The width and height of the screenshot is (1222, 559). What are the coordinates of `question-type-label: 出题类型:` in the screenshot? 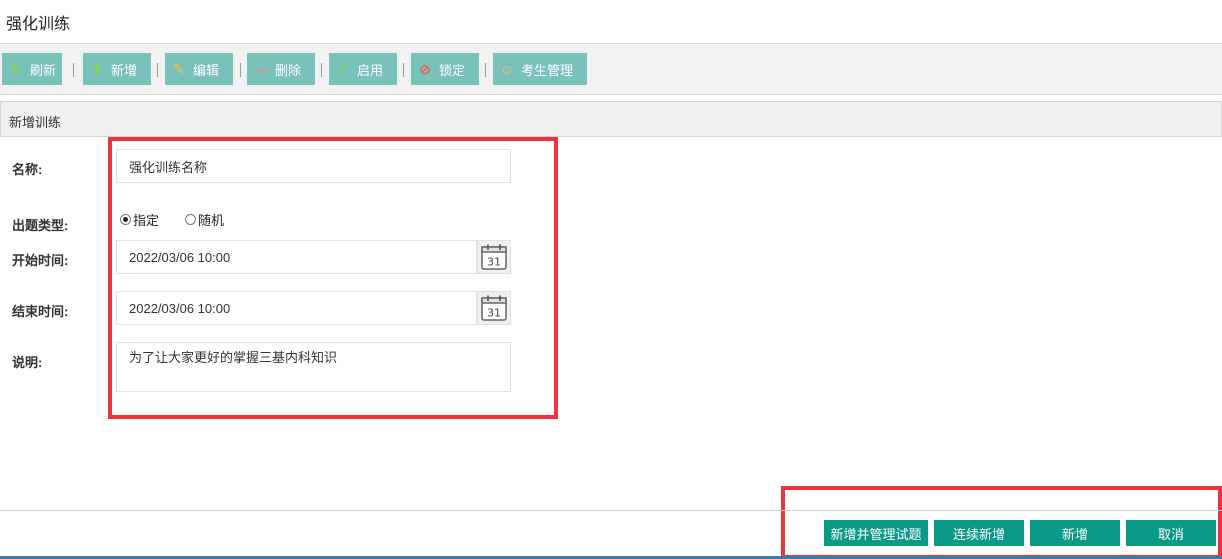 It's located at (40, 225).